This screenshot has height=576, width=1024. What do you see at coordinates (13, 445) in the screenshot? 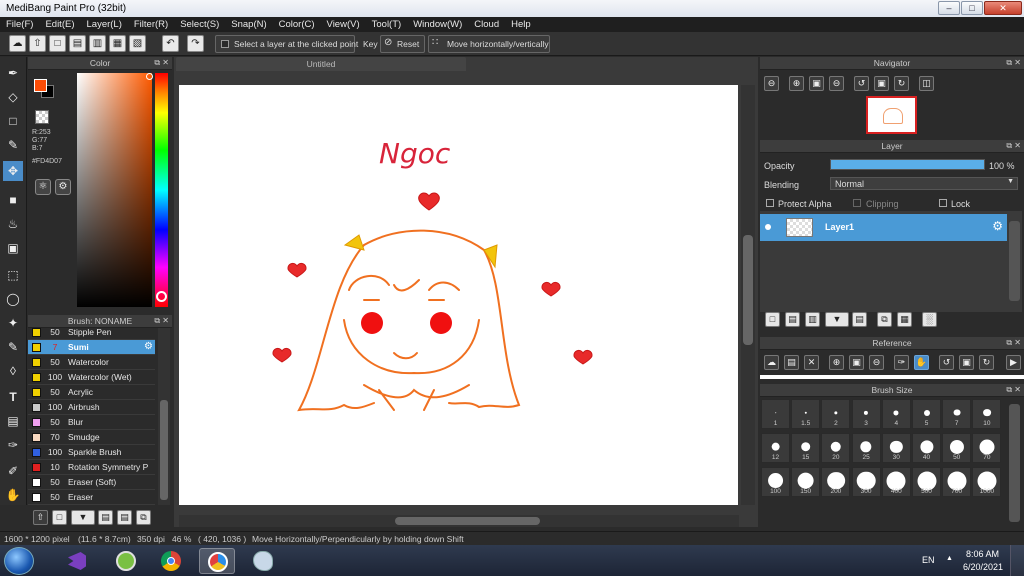
I see `eyedropper-tool-icon: ✑` at bounding box center [13, 445].